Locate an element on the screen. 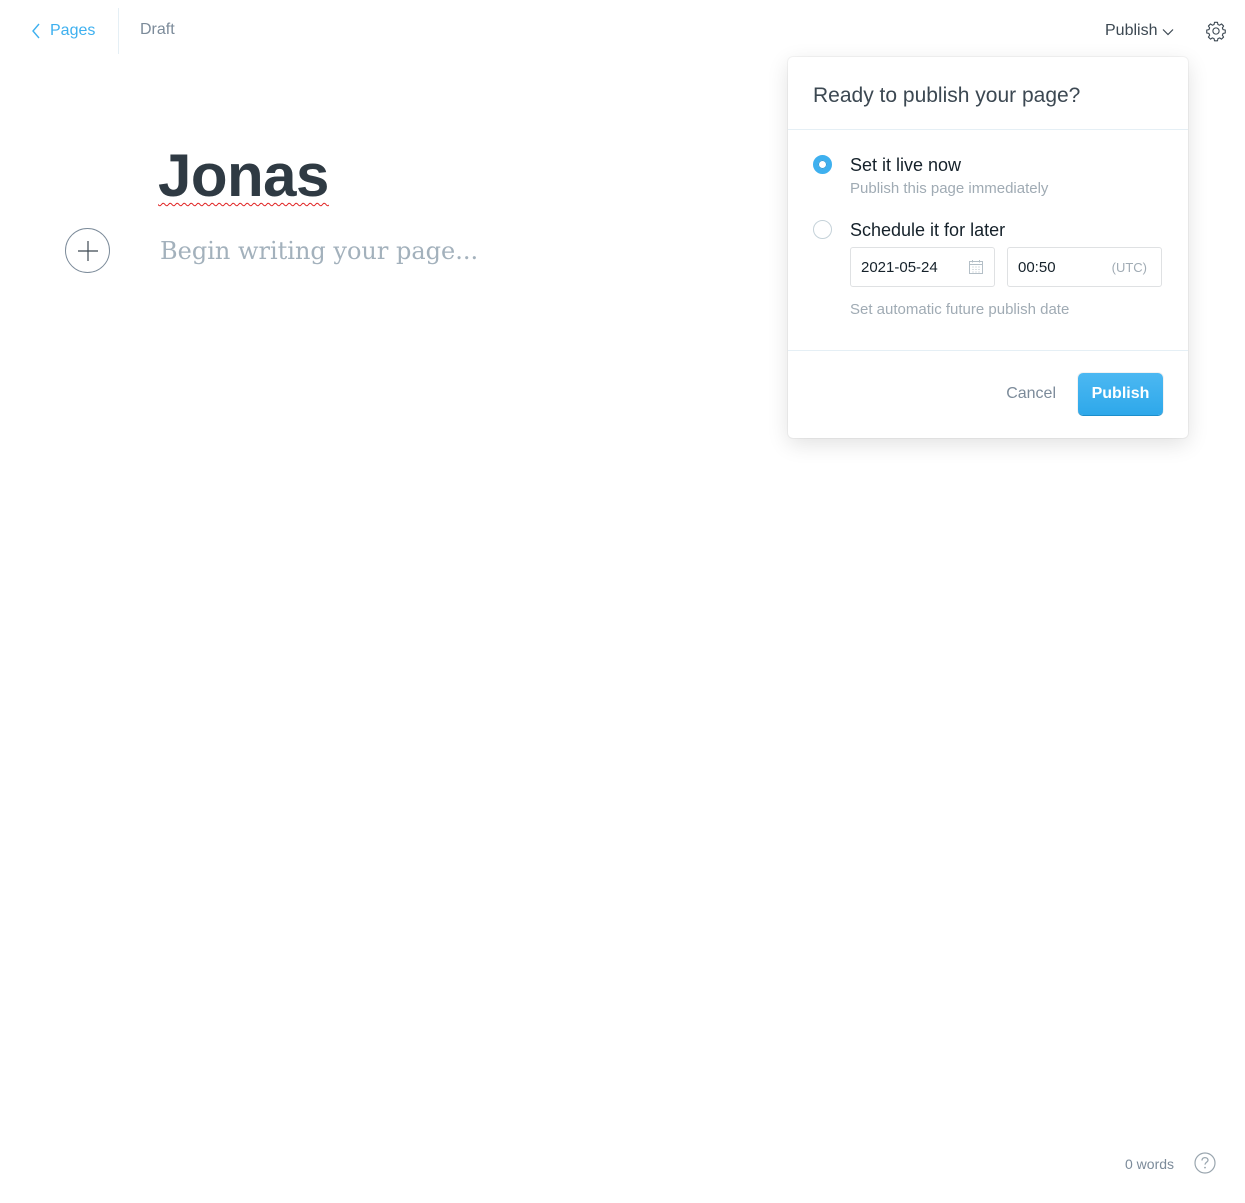 This screenshot has width=1245, height=1203. page-title-text: Jonas is located at coordinates (243, 175).